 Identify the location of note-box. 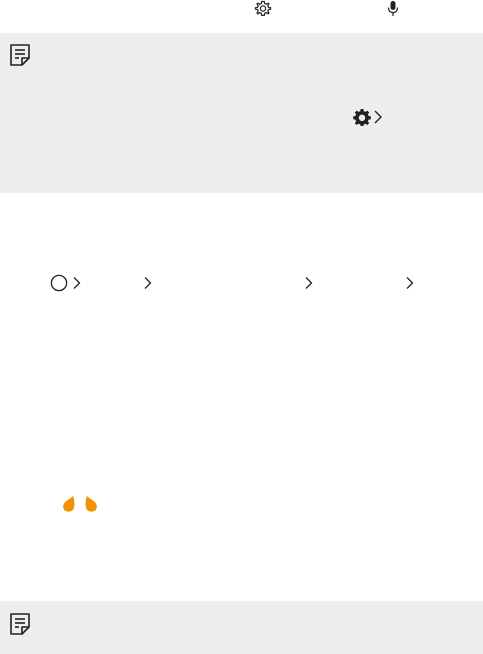
(241, 627).